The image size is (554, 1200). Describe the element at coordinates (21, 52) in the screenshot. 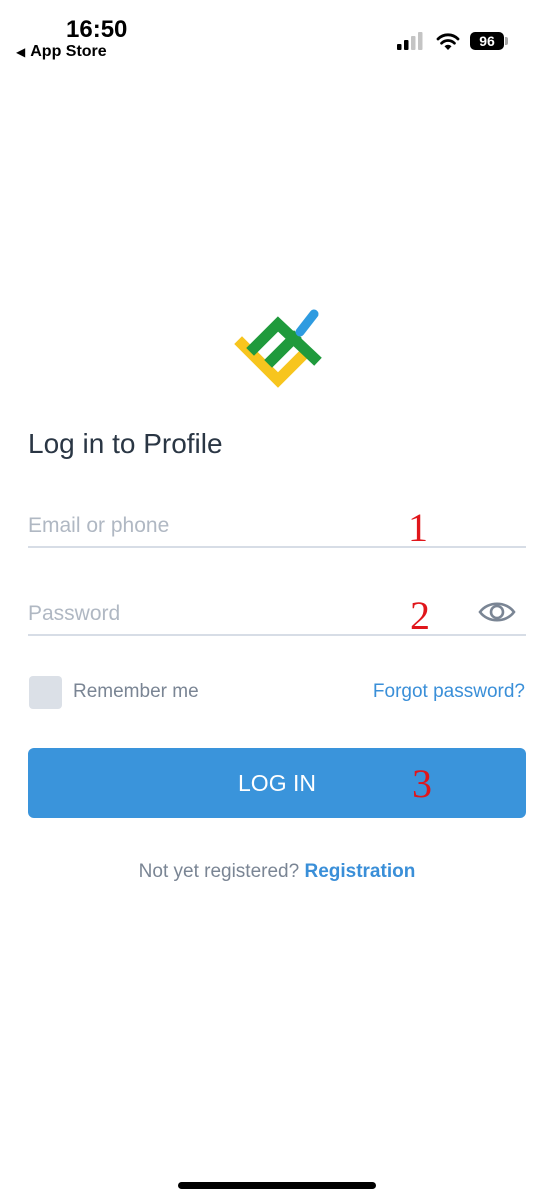

I see `back-arrow-icon: ◀` at that location.